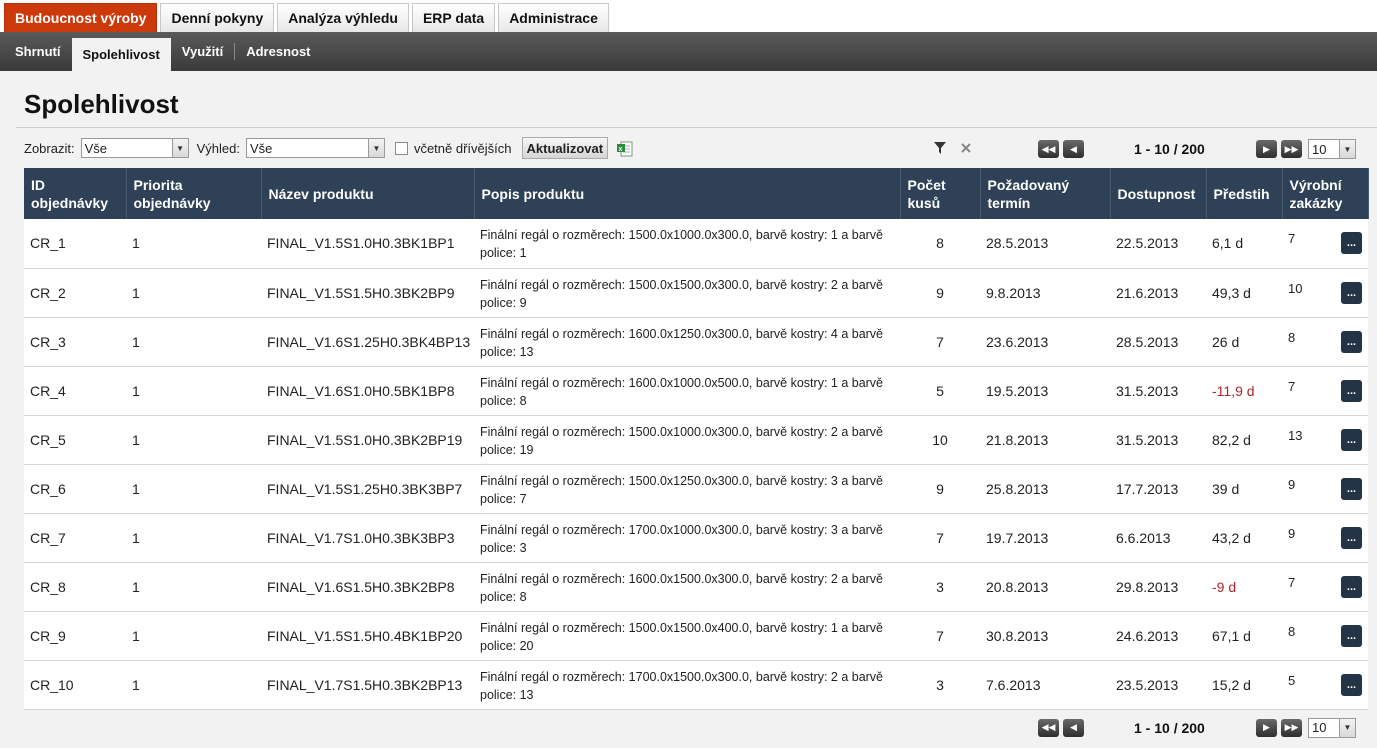 This screenshot has height=748, width=1377. What do you see at coordinates (217, 17) in the screenshot?
I see `tab-denni-pokyny: Denní pokyny` at bounding box center [217, 17].